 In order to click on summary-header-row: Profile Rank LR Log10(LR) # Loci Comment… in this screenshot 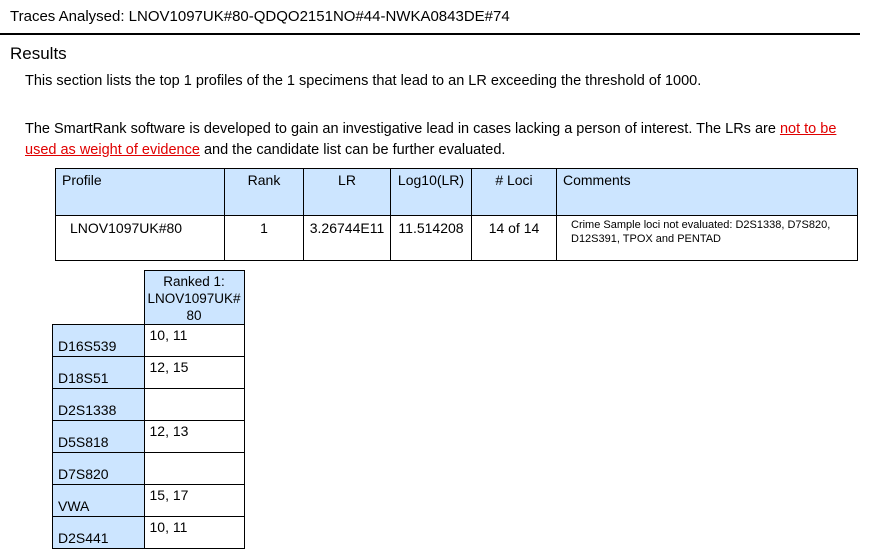, I will do `click(456, 192)`.